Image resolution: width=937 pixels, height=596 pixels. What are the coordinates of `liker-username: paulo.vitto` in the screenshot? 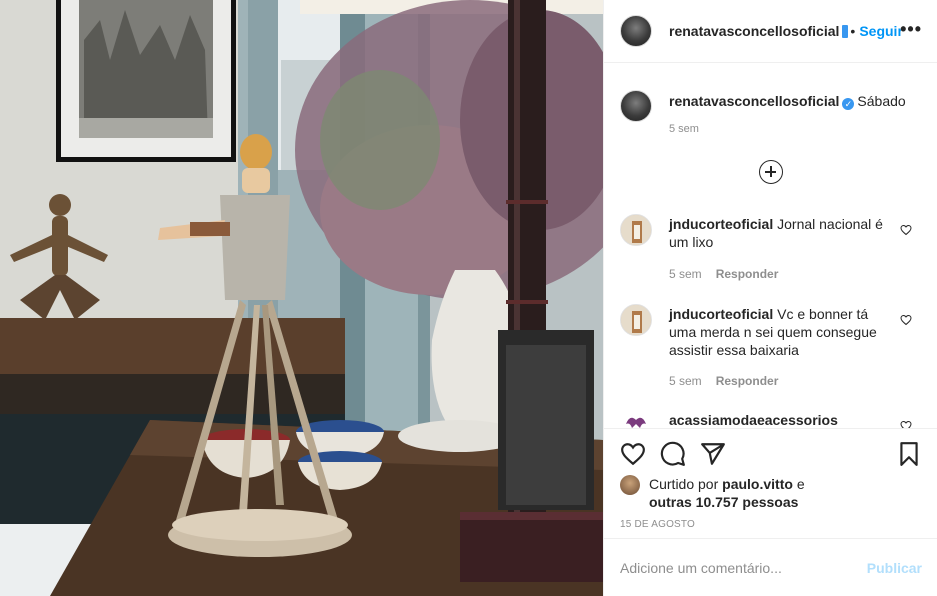 It's located at (757, 484).